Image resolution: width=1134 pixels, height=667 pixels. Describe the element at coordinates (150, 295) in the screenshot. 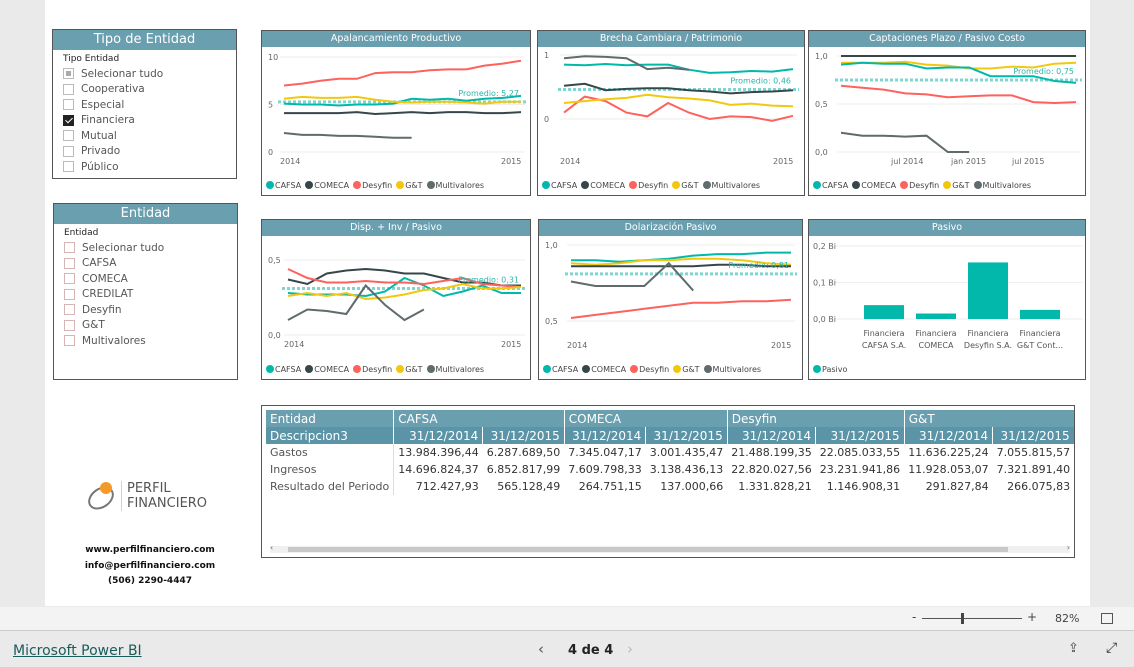

I see `slicer-item: CREDILAT` at that location.